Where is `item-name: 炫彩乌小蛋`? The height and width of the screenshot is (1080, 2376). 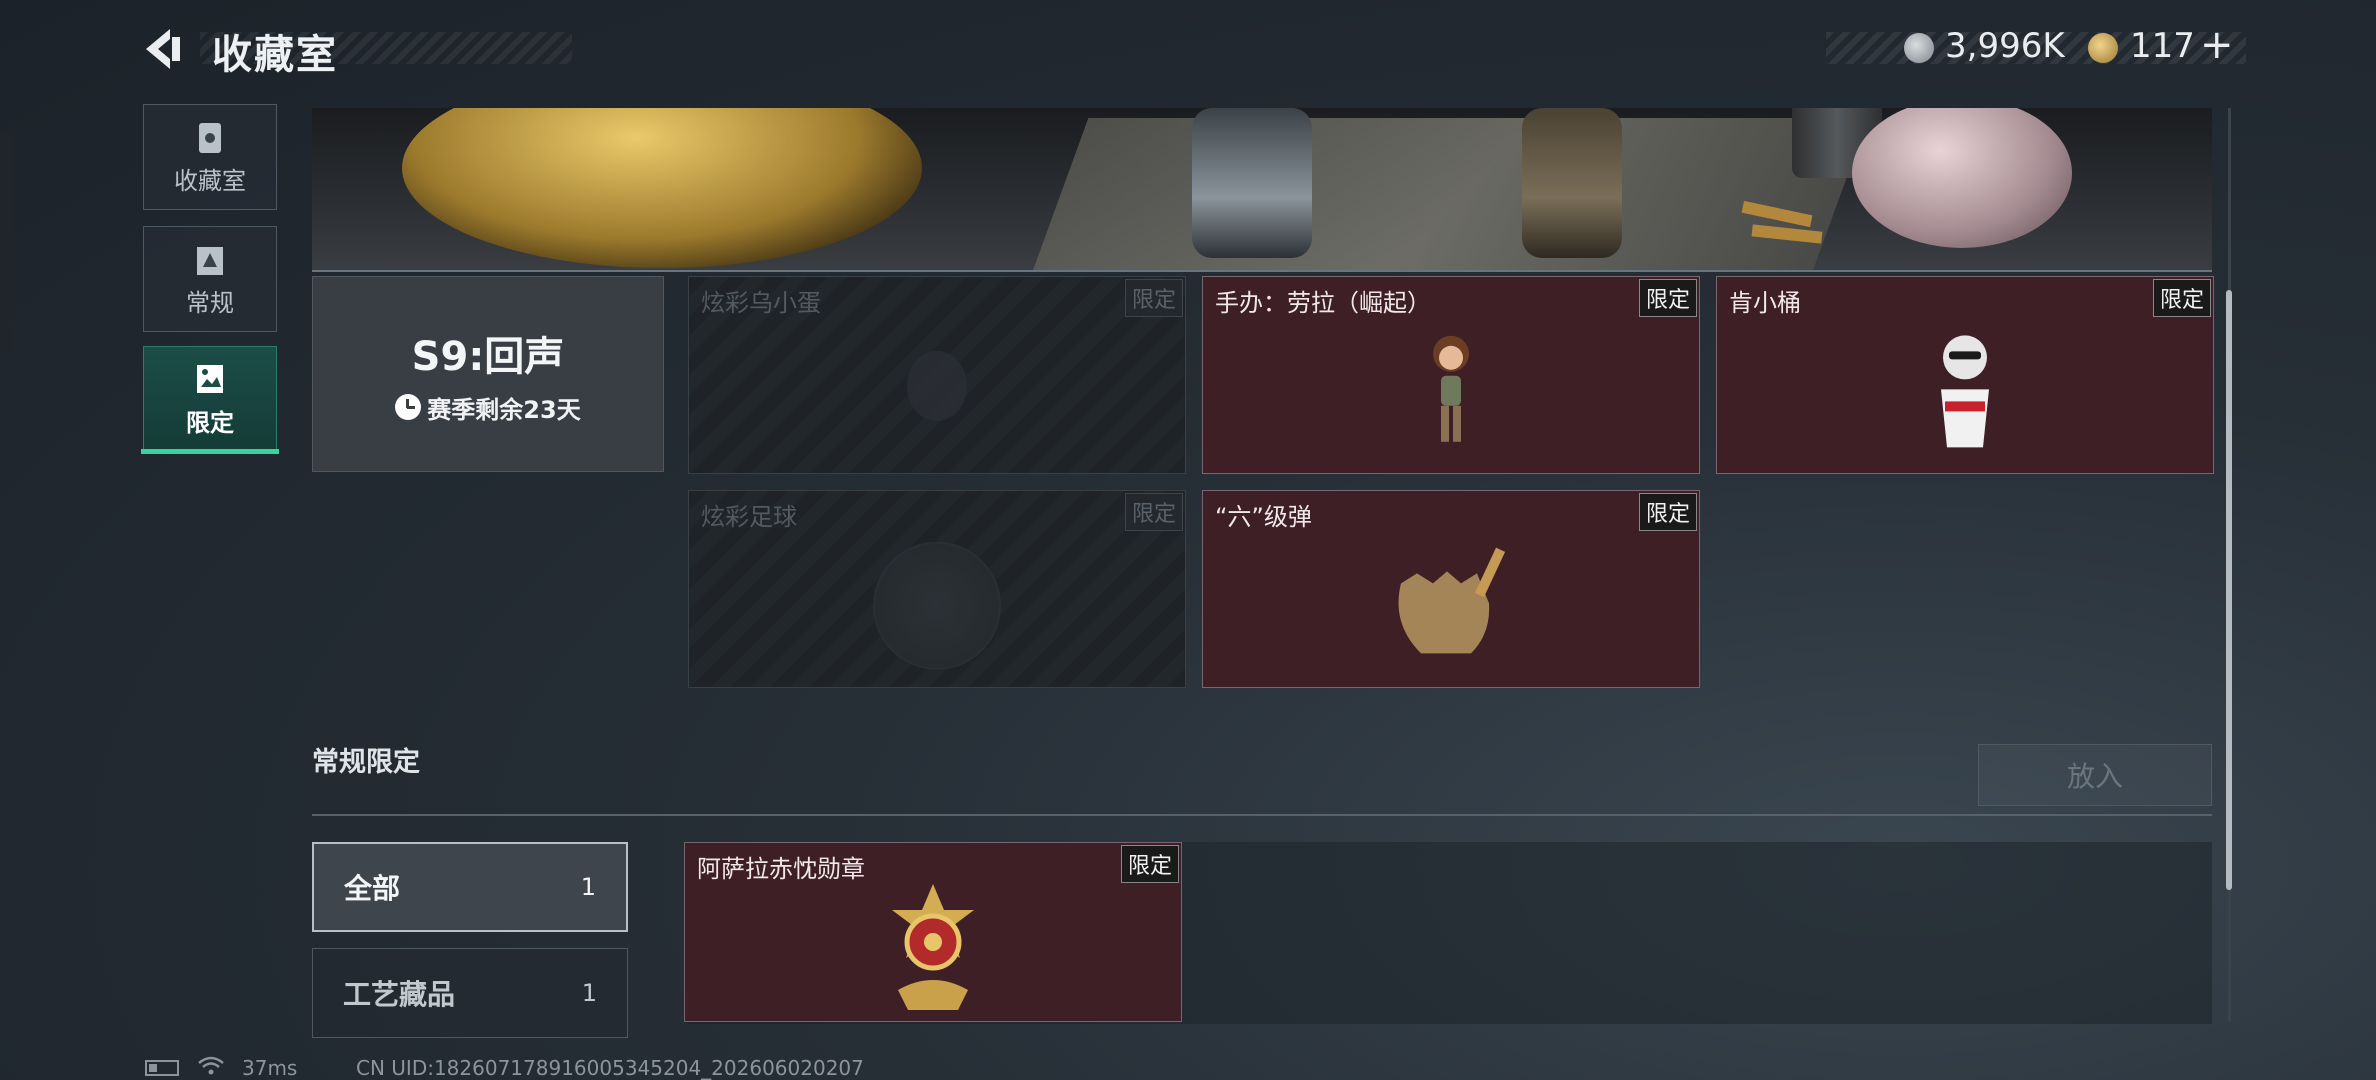
item-name: 炫彩乌小蛋 is located at coordinates (761, 303).